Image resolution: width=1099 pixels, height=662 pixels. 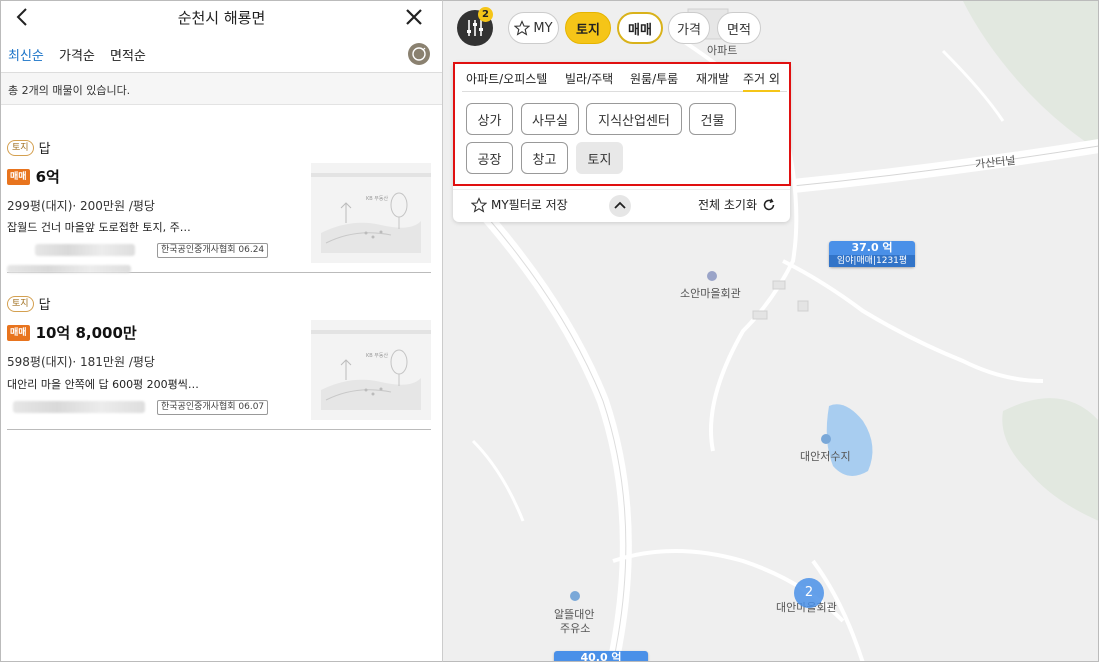 I want to click on sort-price: 가격순, so click(x=77, y=54).